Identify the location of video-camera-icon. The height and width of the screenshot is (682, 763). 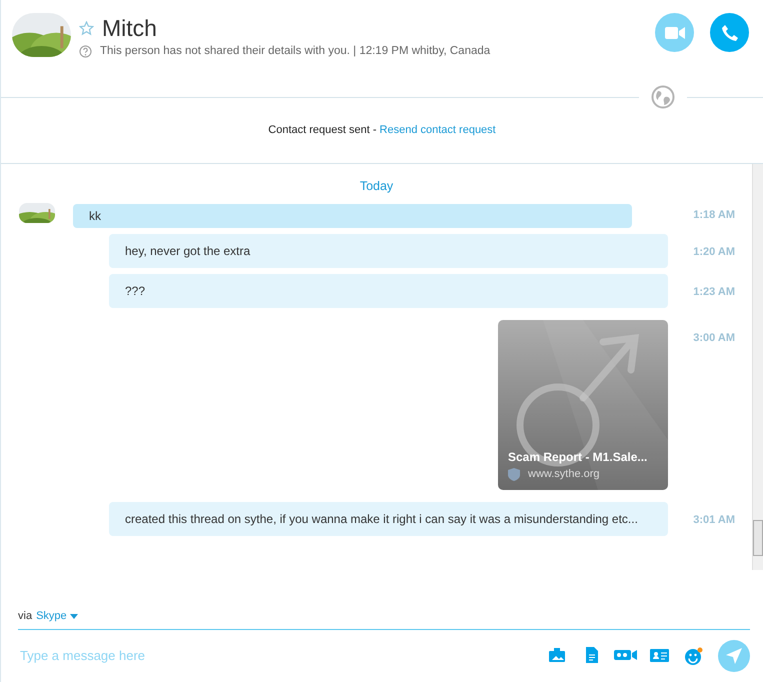
(674, 33).